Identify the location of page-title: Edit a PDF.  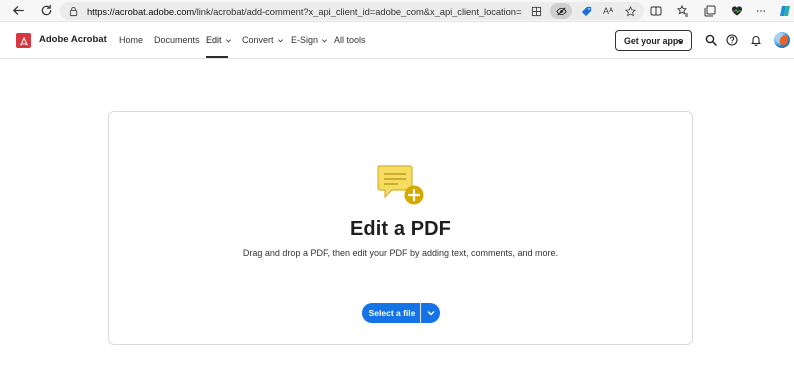
(400, 229).